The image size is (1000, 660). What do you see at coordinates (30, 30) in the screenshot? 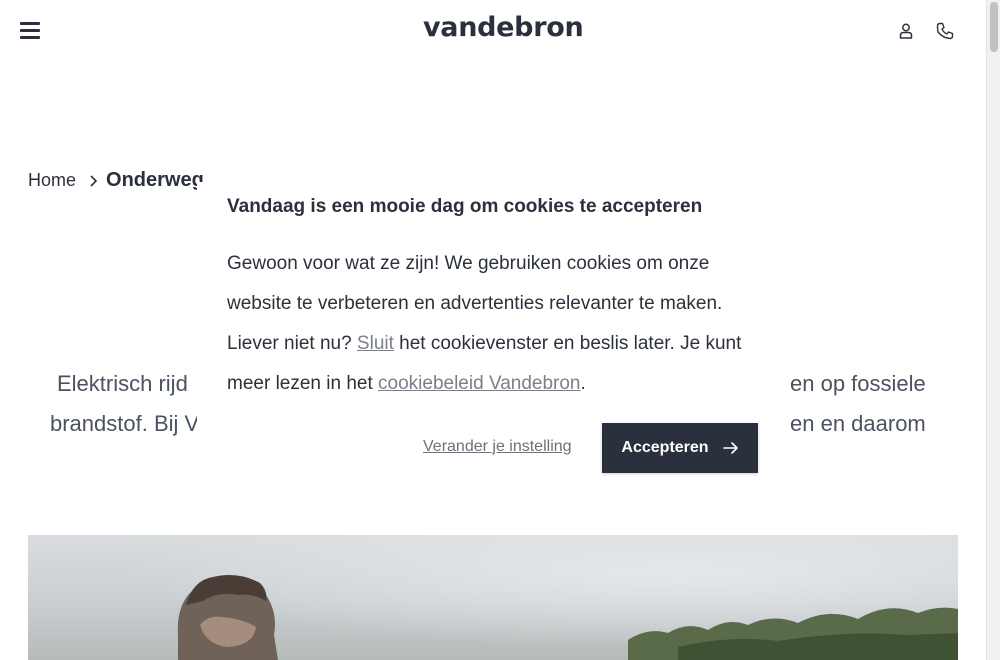
I see `hamburger-menu-icon` at bounding box center [30, 30].